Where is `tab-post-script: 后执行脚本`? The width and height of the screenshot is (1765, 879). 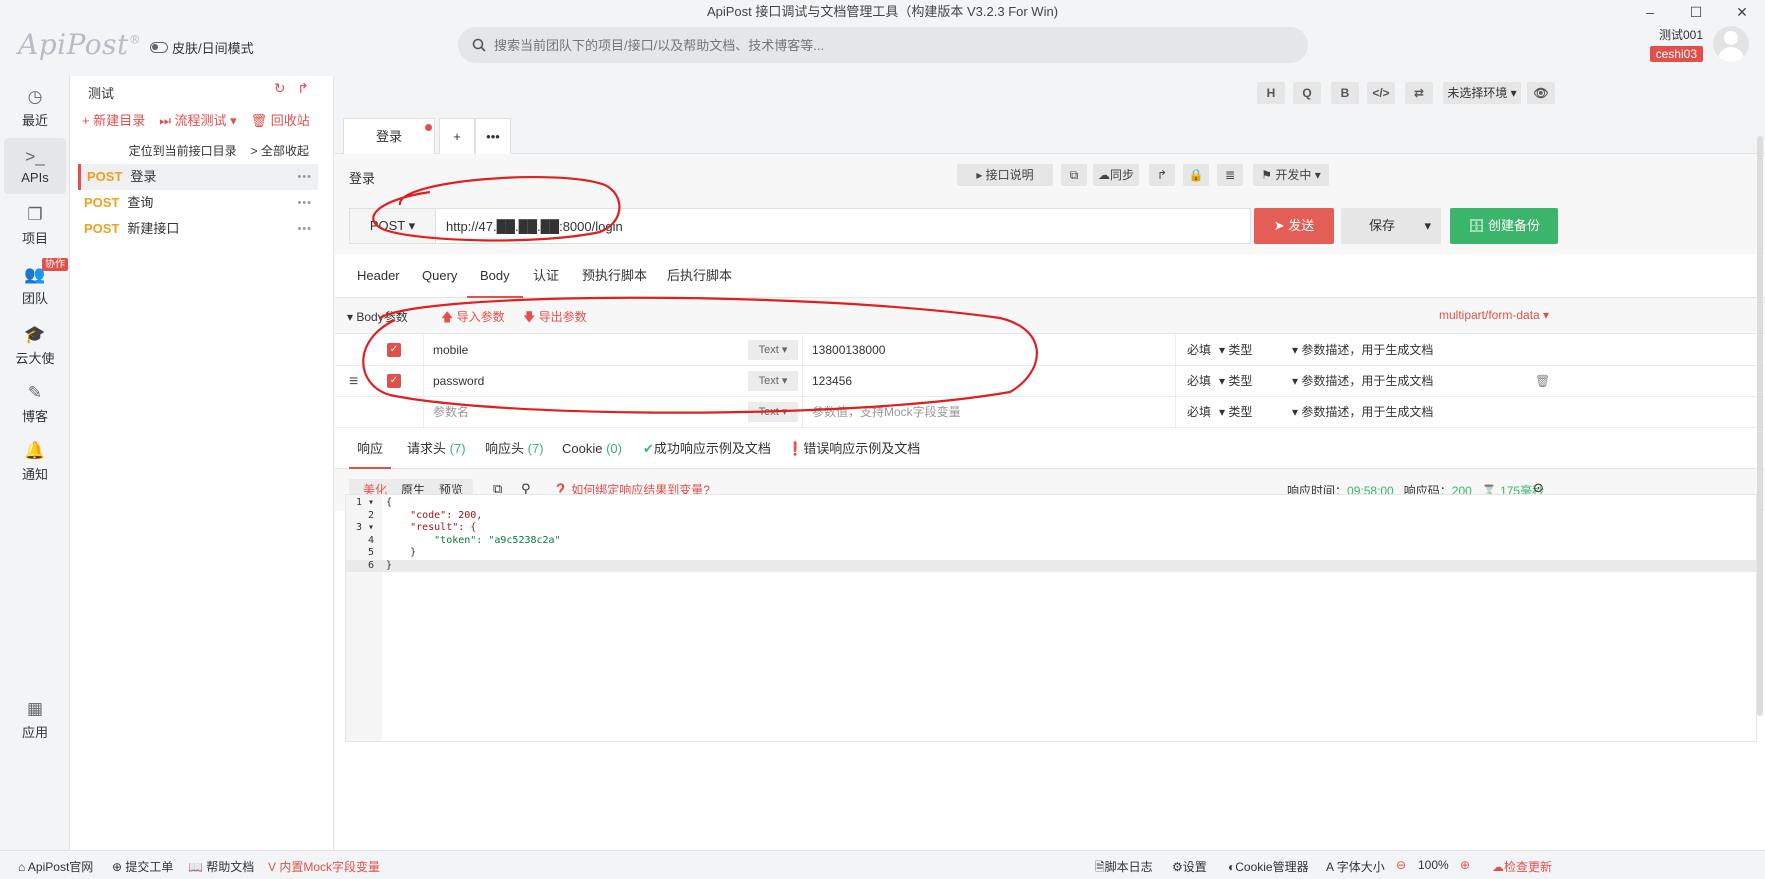 tab-post-script: 后执行脚本 is located at coordinates (699, 276).